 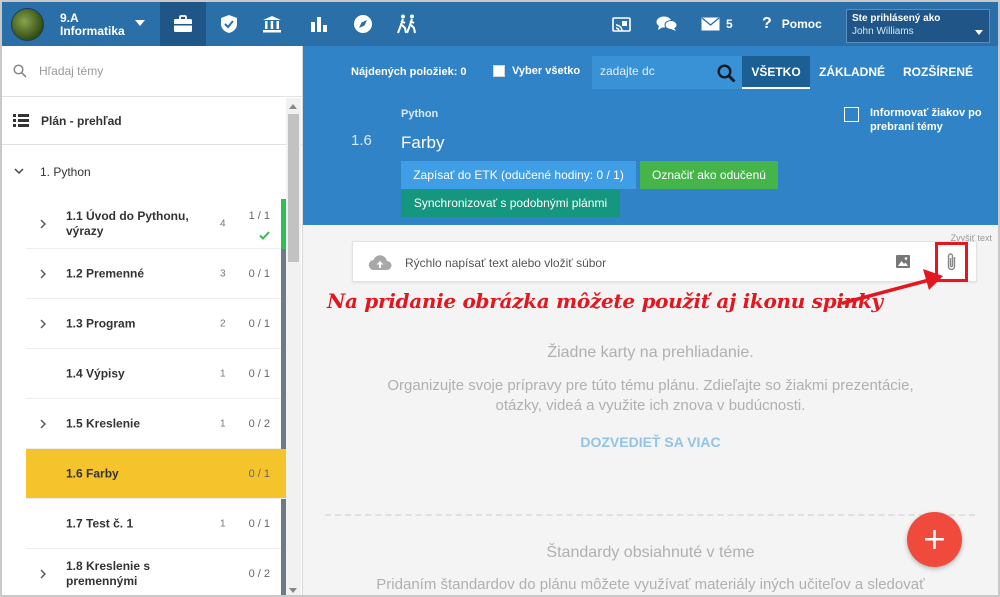 I want to click on sidebar-topic-item: 1.2 Premenné 3 0 / 1, so click(x=156, y=274).